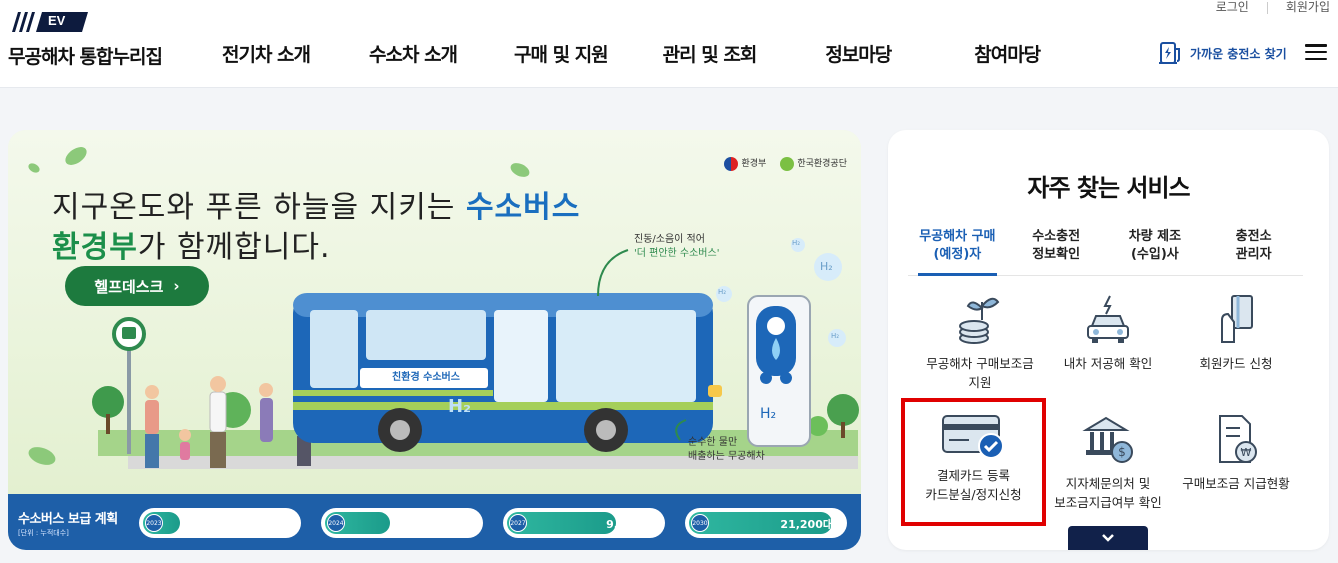 This screenshot has height=563, width=1338. Describe the element at coordinates (980, 351) in the screenshot. I see `service-subsidy-support: 무공해차 구매보조금 지원` at that location.